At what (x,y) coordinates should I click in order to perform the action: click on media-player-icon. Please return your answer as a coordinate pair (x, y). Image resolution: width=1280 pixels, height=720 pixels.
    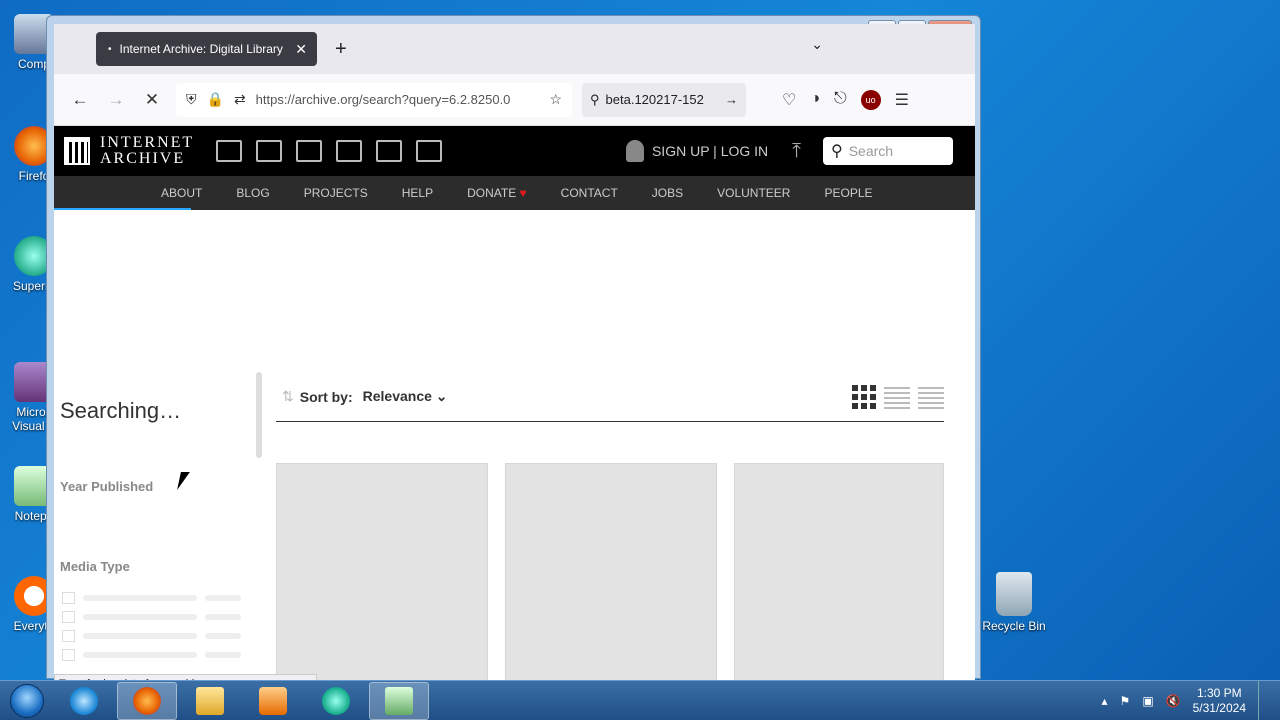
    Looking at the image, I should click on (273, 700).